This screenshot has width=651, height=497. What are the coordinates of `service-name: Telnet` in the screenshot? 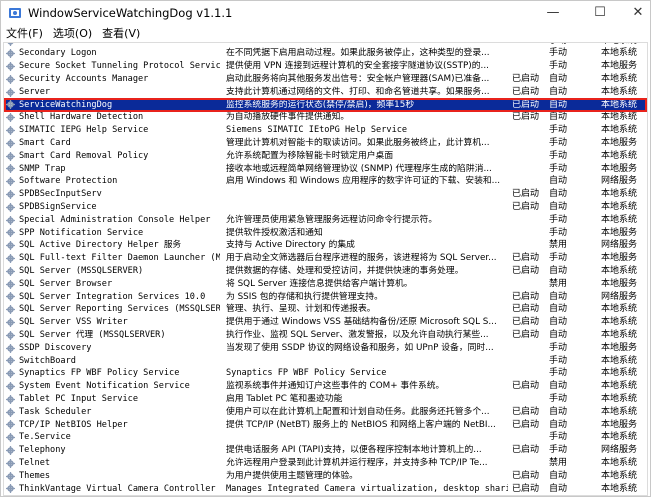 It's located at (35, 463).